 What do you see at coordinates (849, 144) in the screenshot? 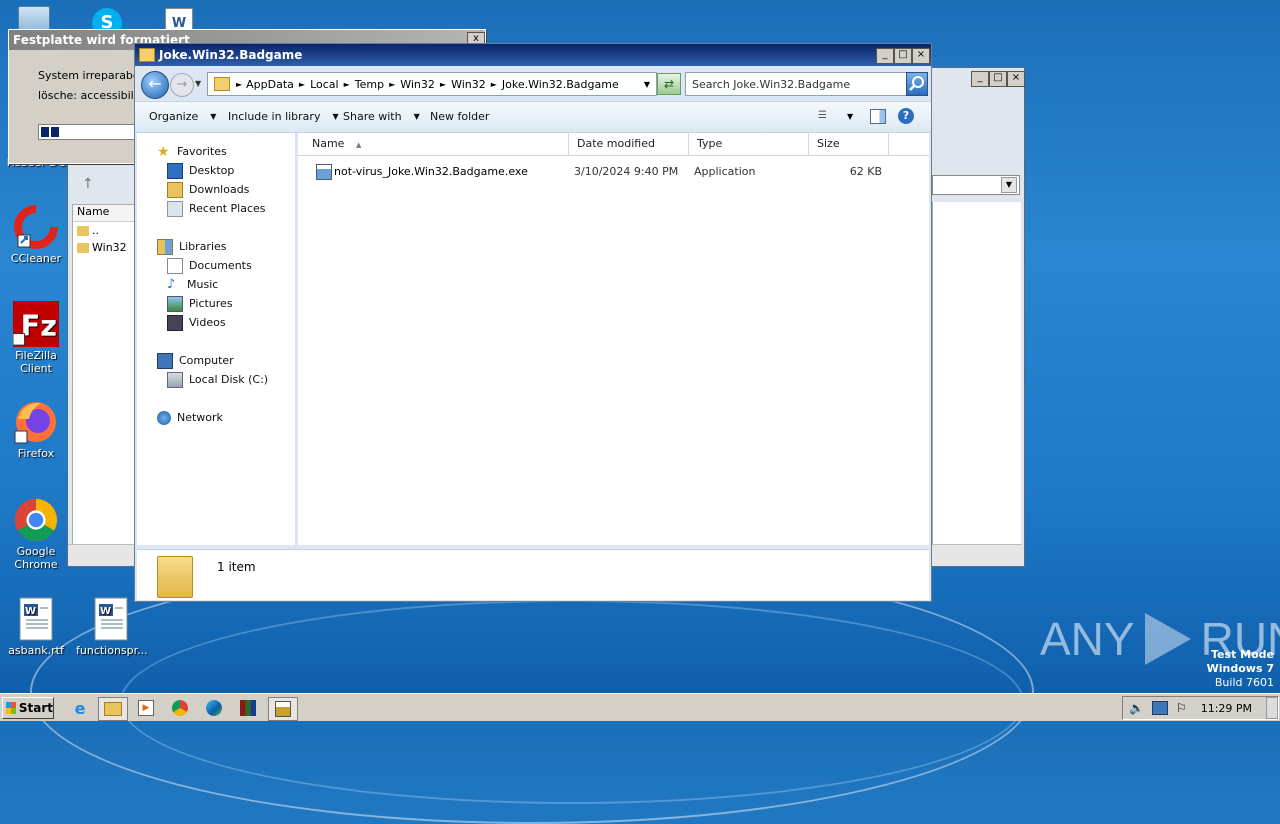
I see `column-header-size: Size` at bounding box center [849, 144].